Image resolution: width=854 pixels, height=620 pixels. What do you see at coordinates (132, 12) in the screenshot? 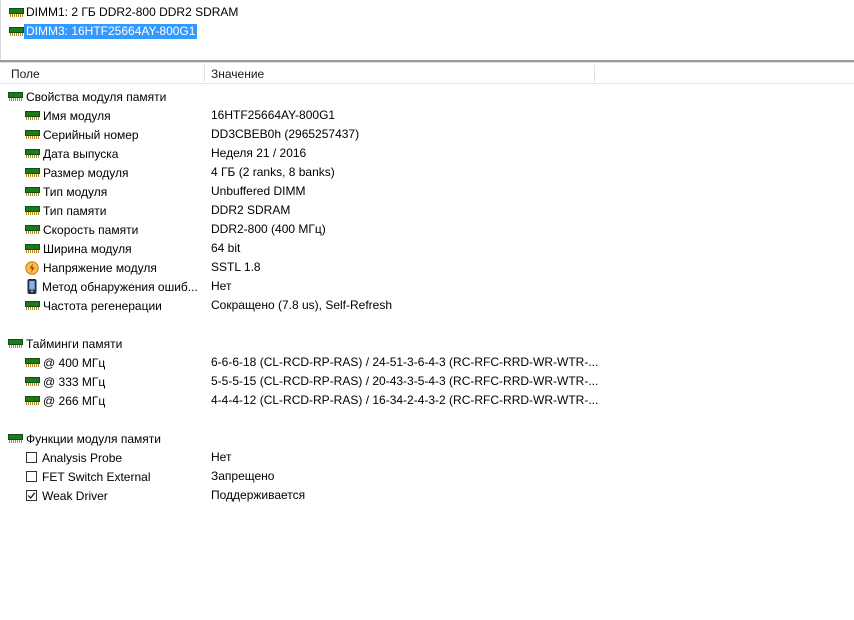
I see `dimm-item-label: DIMM1: 2 ГБ DDR2-800 DDR2 SDRAM` at bounding box center [132, 12].